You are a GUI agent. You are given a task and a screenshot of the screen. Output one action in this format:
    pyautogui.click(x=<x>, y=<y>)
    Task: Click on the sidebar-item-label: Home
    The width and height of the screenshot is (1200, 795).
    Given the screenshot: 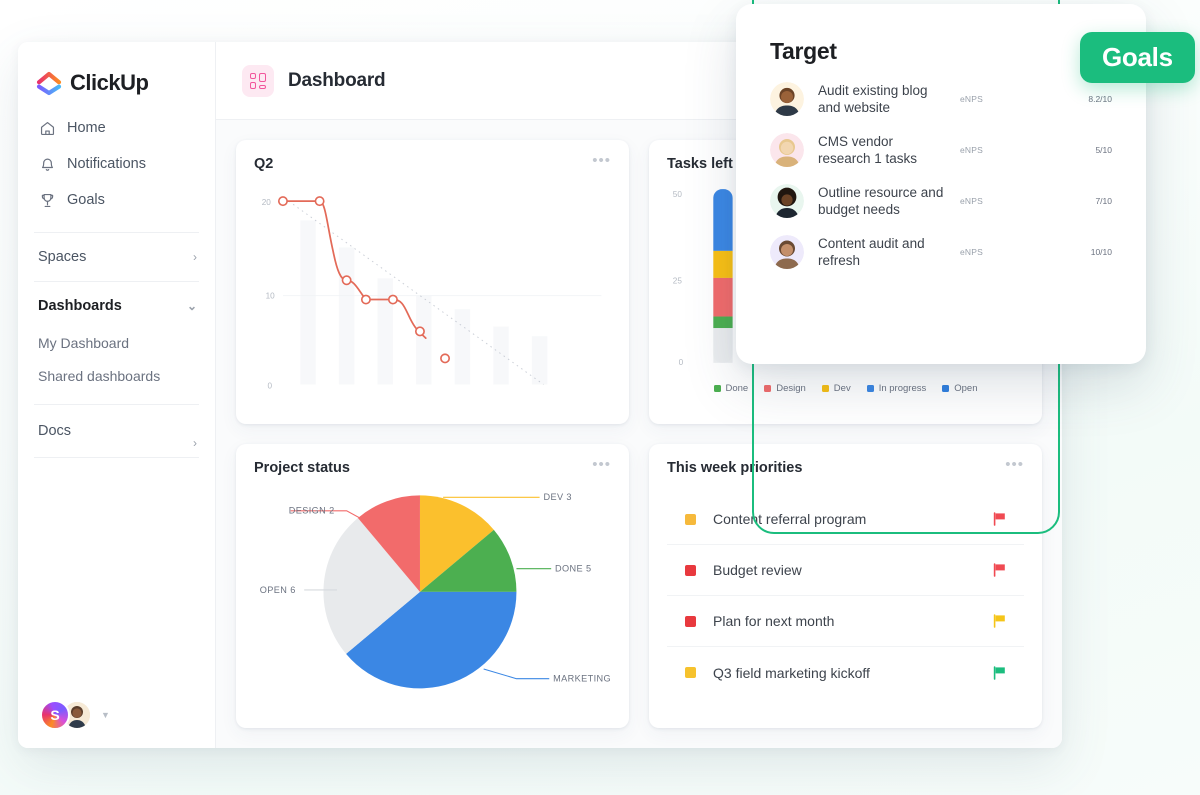 What is the action you would take?
    pyautogui.click(x=86, y=128)
    